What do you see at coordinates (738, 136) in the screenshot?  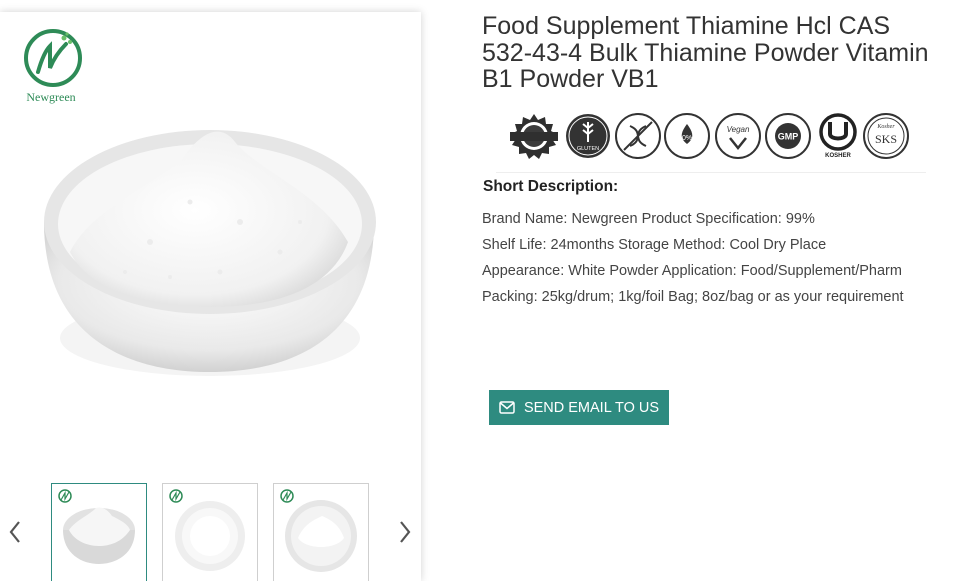 I see `vegan-friendly-badge-icon: Vegan` at bounding box center [738, 136].